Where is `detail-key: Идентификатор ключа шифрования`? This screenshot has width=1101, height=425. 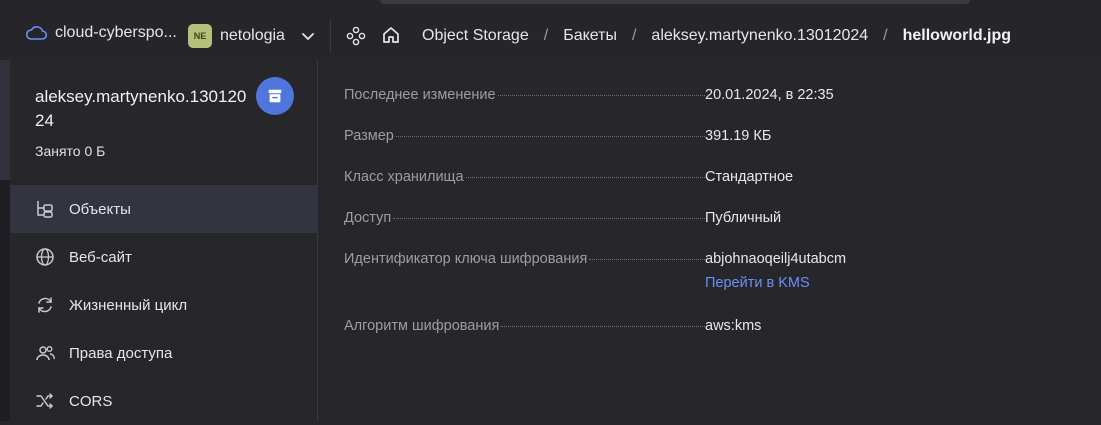 detail-key: Идентификатор ключа шифрования is located at coordinates (466, 259).